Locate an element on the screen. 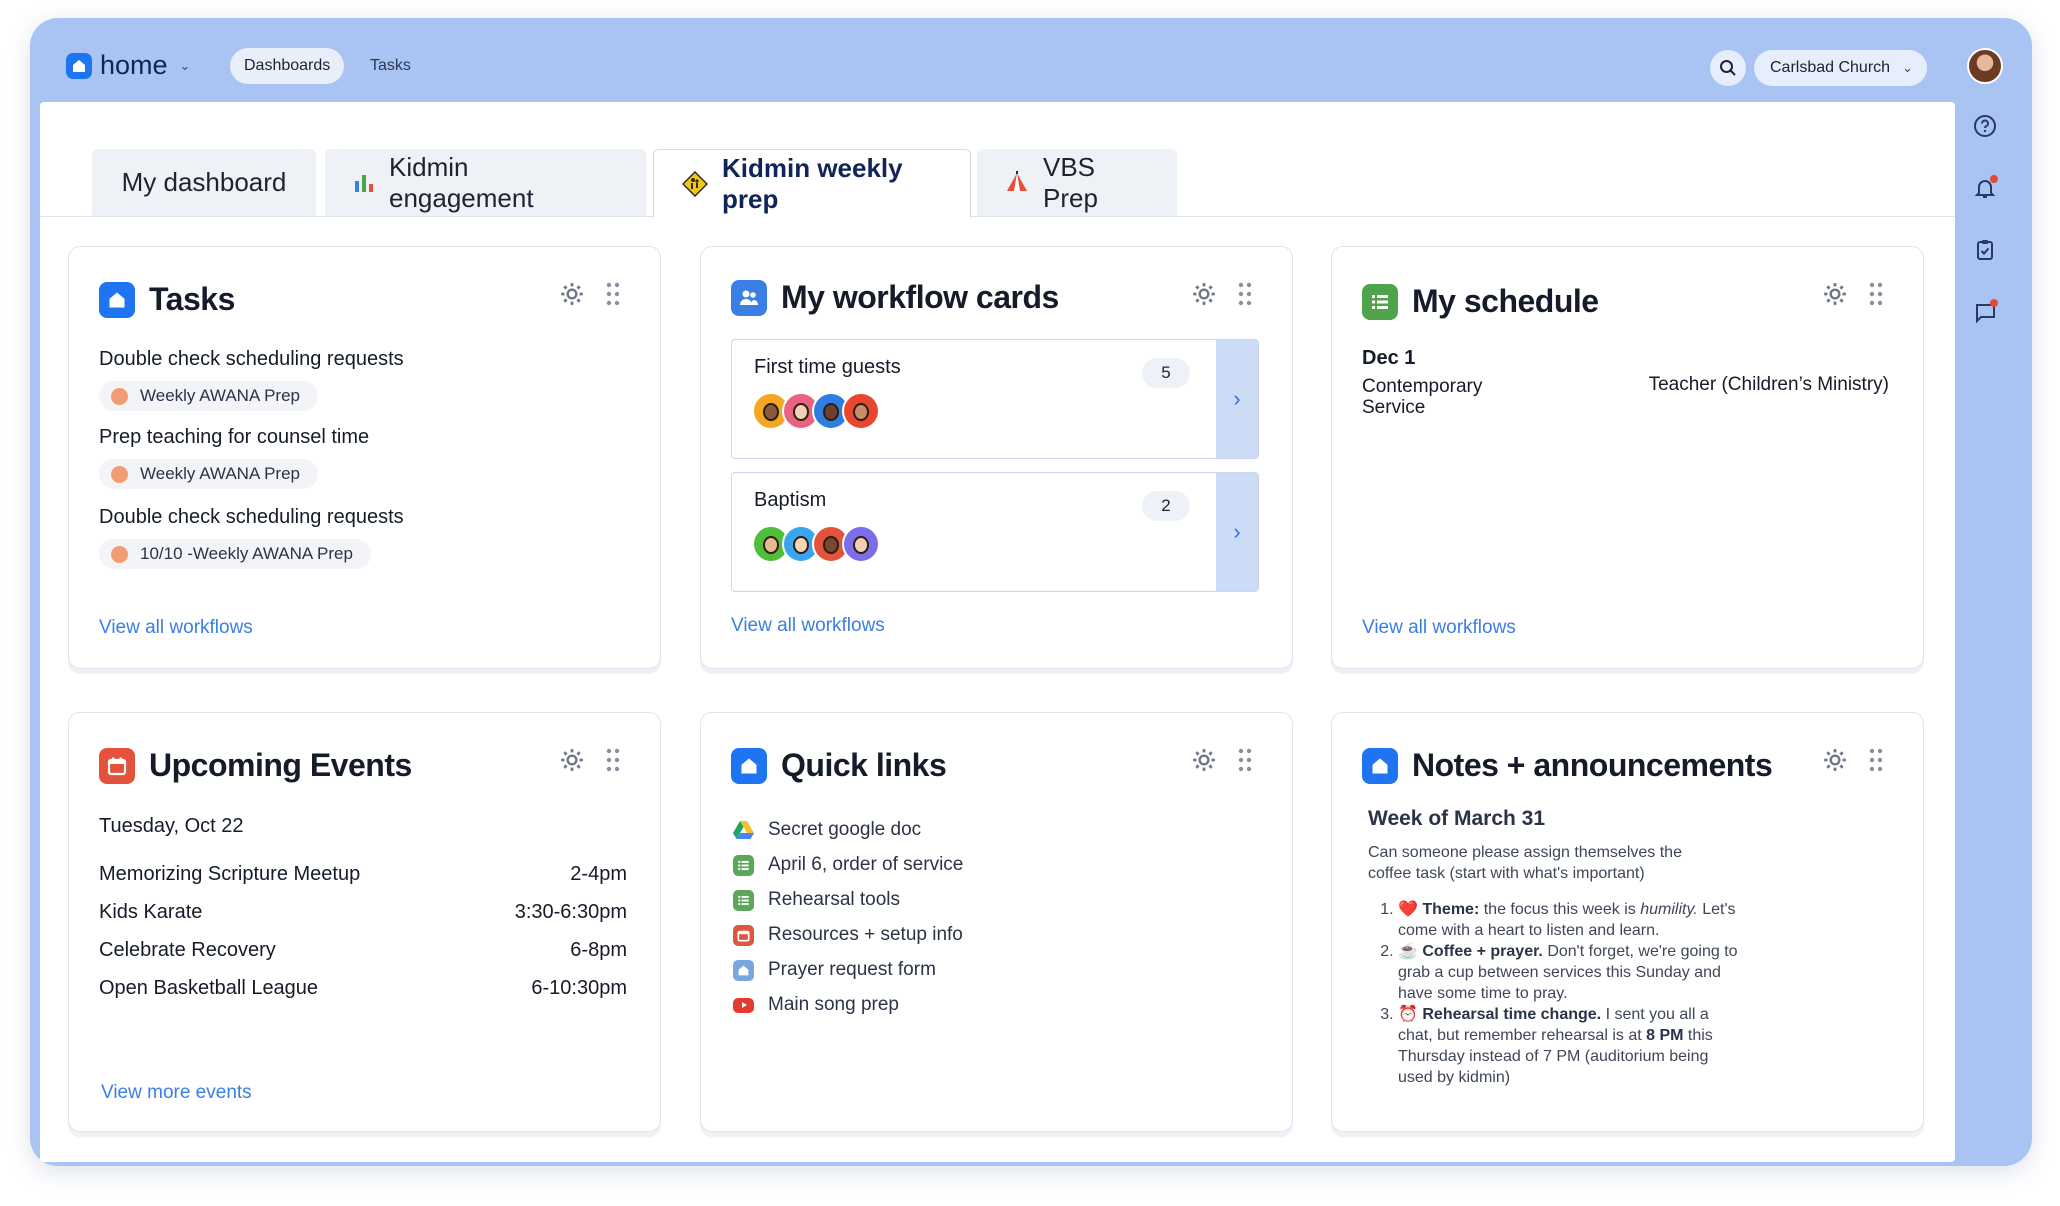 This screenshot has width=2060, height=1206. tab-vbs-prep: VBS Prep is located at coordinates (1077, 182).